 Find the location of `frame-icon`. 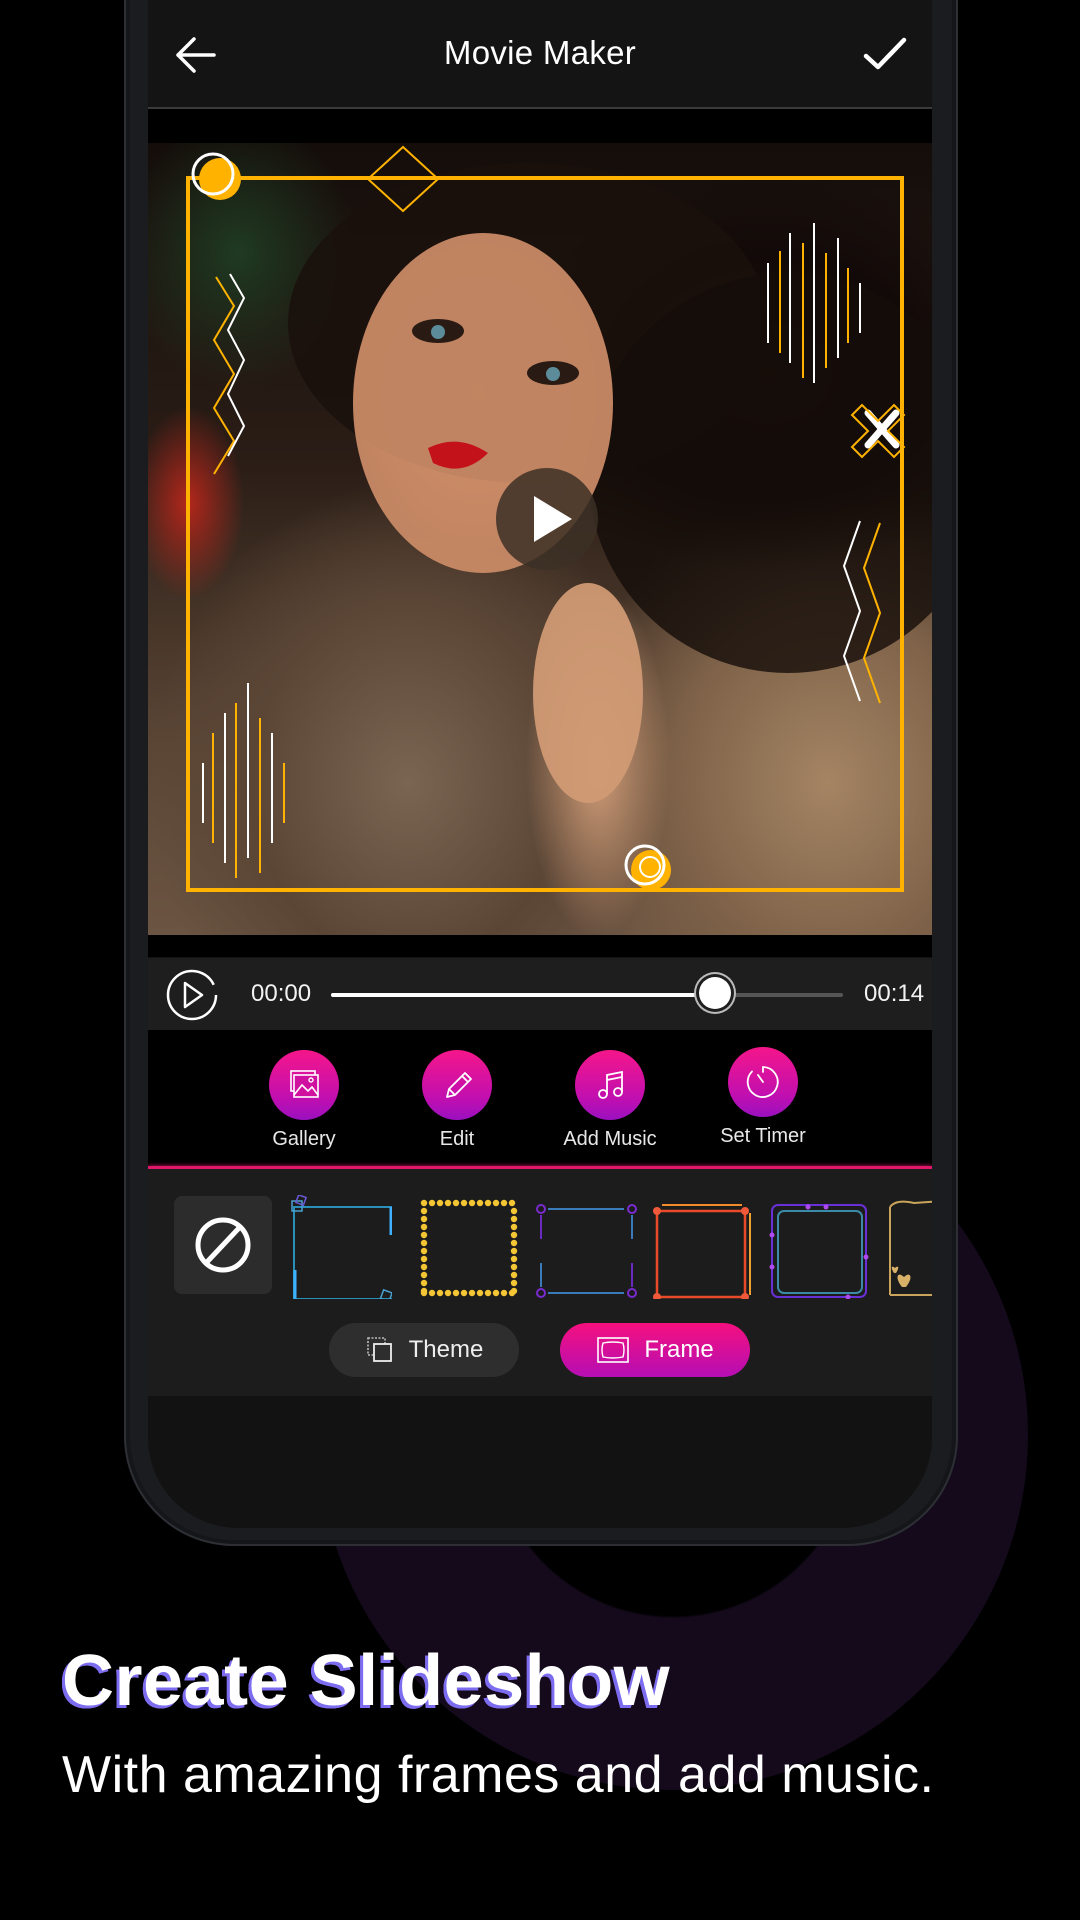

frame-icon is located at coordinates (613, 1350).